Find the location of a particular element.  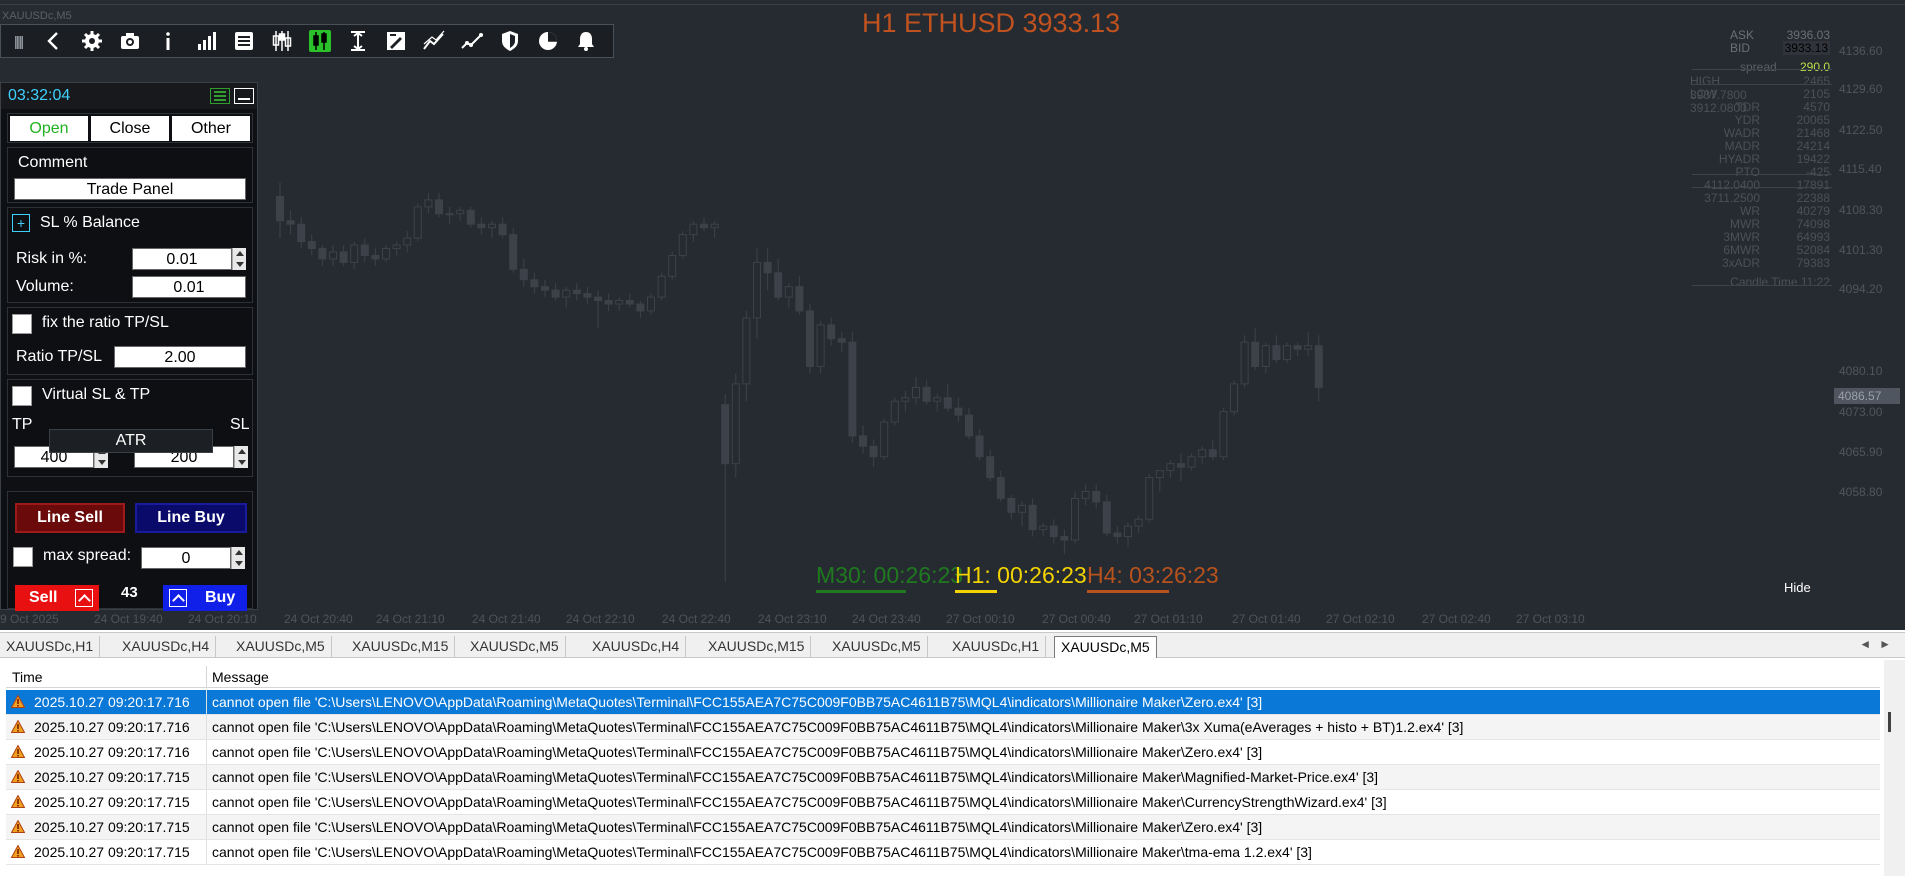

price-tick-label: 4101.30 is located at coordinates (1861, 250).